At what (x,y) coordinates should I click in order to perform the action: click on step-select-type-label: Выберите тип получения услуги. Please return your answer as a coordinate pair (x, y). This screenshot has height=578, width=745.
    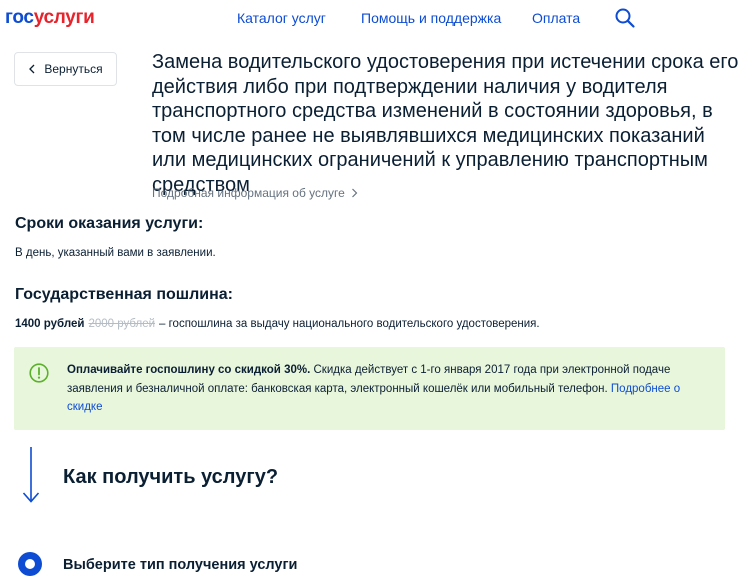
    Looking at the image, I should click on (180, 565).